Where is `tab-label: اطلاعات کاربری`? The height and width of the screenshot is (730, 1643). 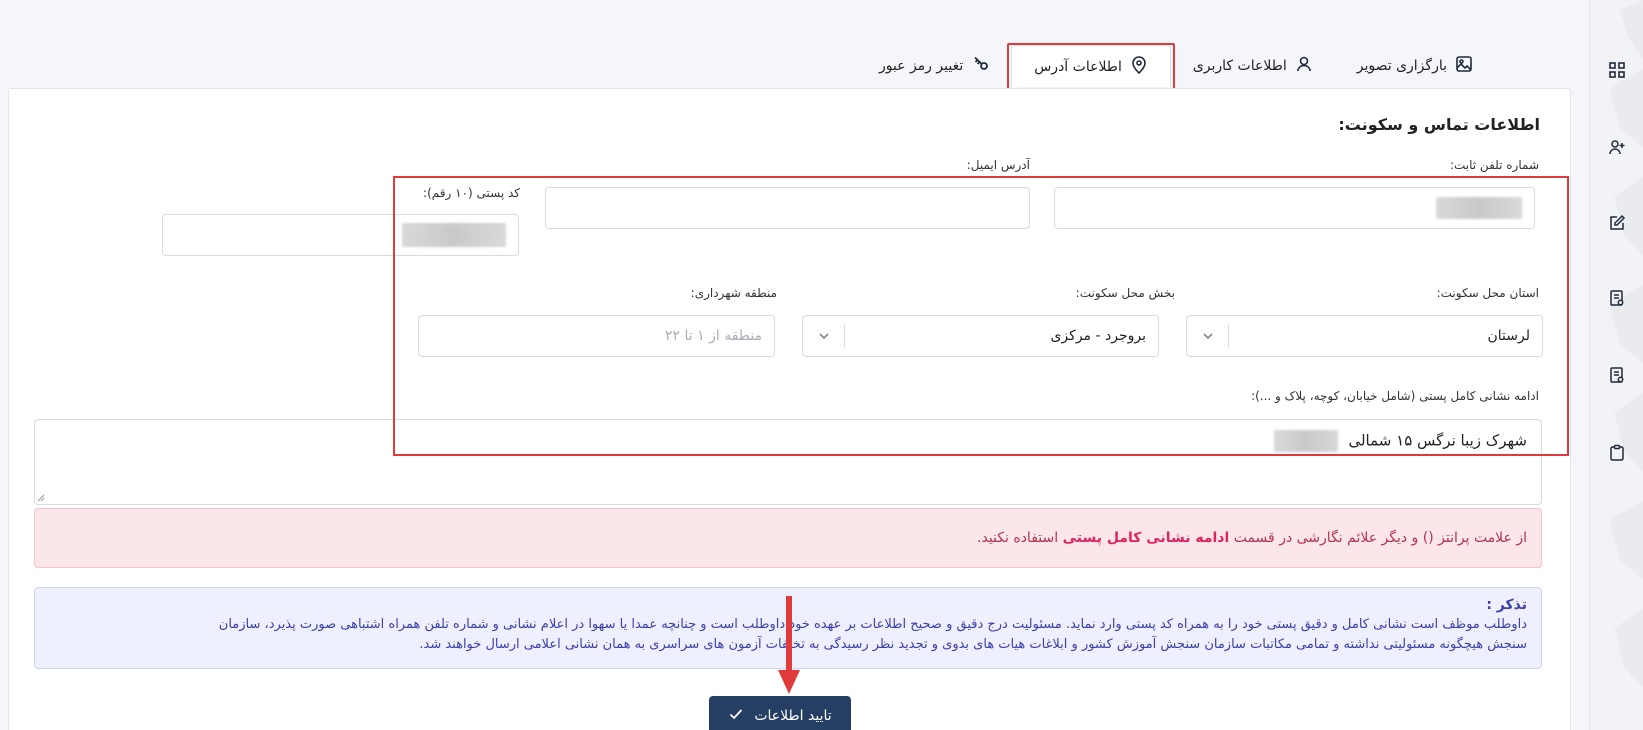
tab-label: اطلاعات کاربری is located at coordinates (1239, 66).